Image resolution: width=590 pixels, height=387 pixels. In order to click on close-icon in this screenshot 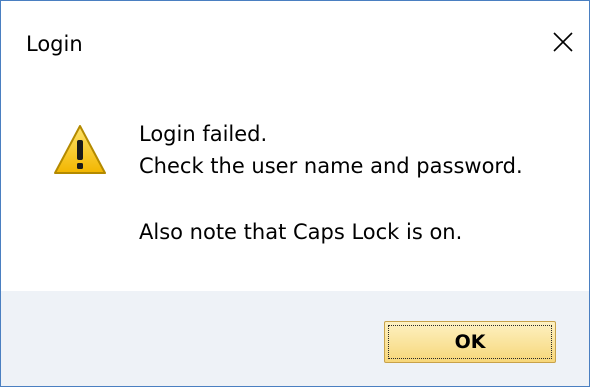, I will do `click(563, 42)`.